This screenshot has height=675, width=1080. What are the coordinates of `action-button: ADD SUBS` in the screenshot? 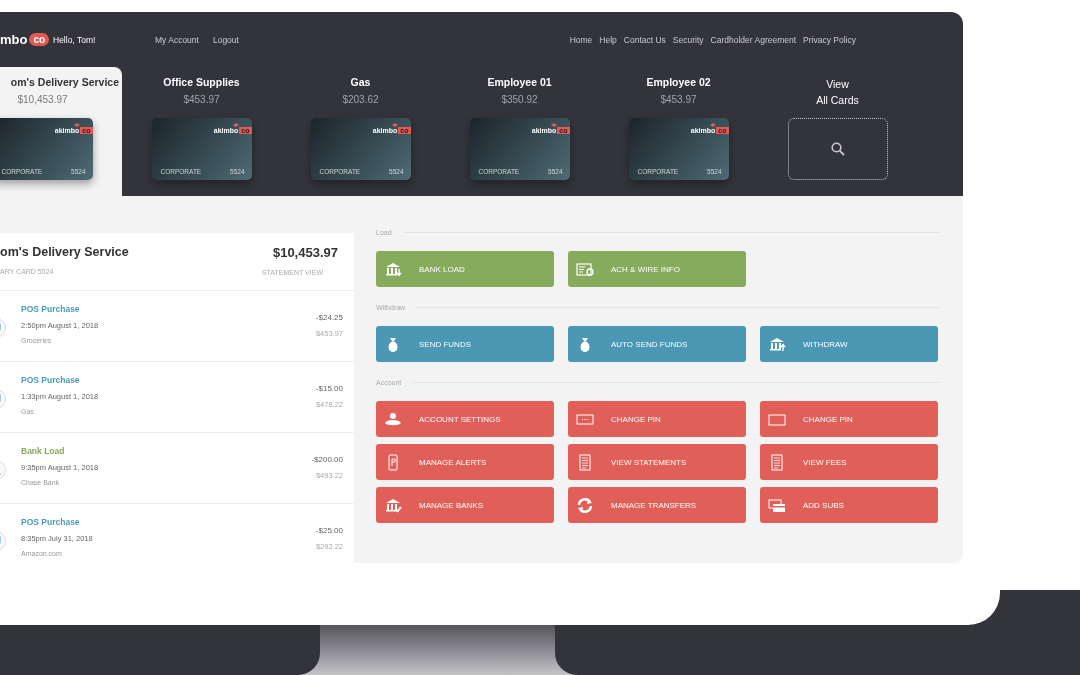 It's located at (849, 505).